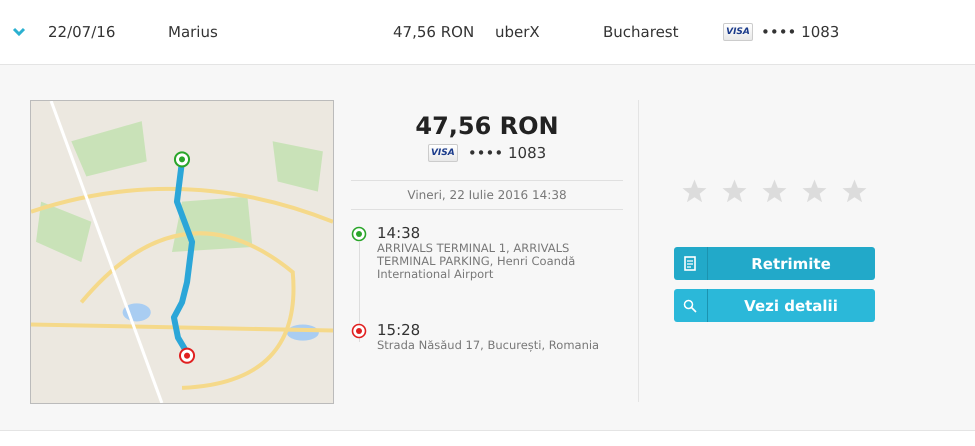 The width and height of the screenshot is (975, 446). Describe the element at coordinates (518, 32) in the screenshot. I see `vehicle-type: uberX` at that location.